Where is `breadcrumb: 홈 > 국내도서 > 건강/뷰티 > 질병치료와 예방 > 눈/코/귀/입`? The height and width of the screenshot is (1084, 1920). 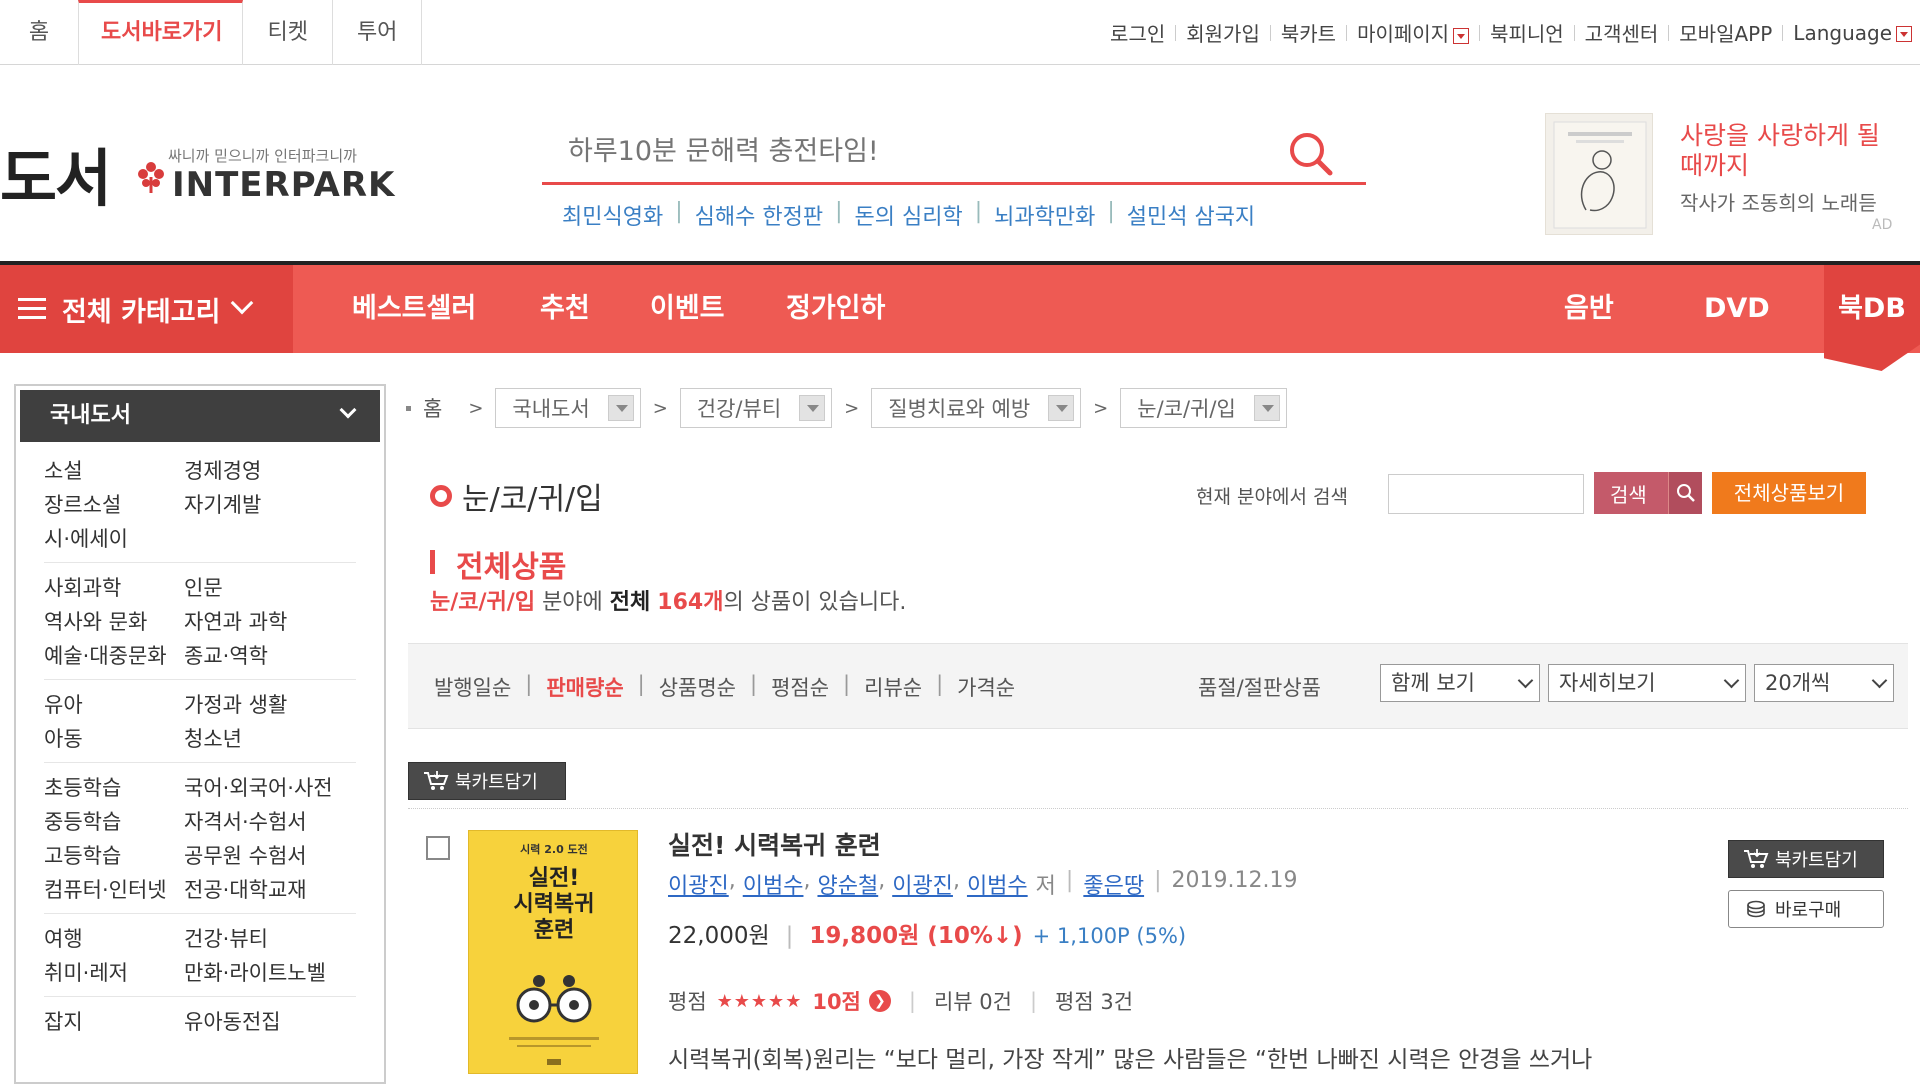
breadcrumb: 홈 > 국내도서 > 건강/뷰티 > 질병치료와 예방 > 눈/코/귀/입 is located at coordinates (846, 408).